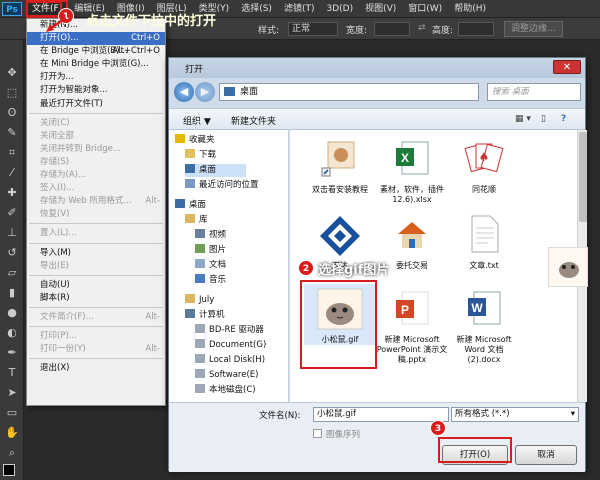  What do you see at coordinates (299, 9) in the screenshot?
I see `menu-filter: 滤镜(T)` at bounding box center [299, 9].